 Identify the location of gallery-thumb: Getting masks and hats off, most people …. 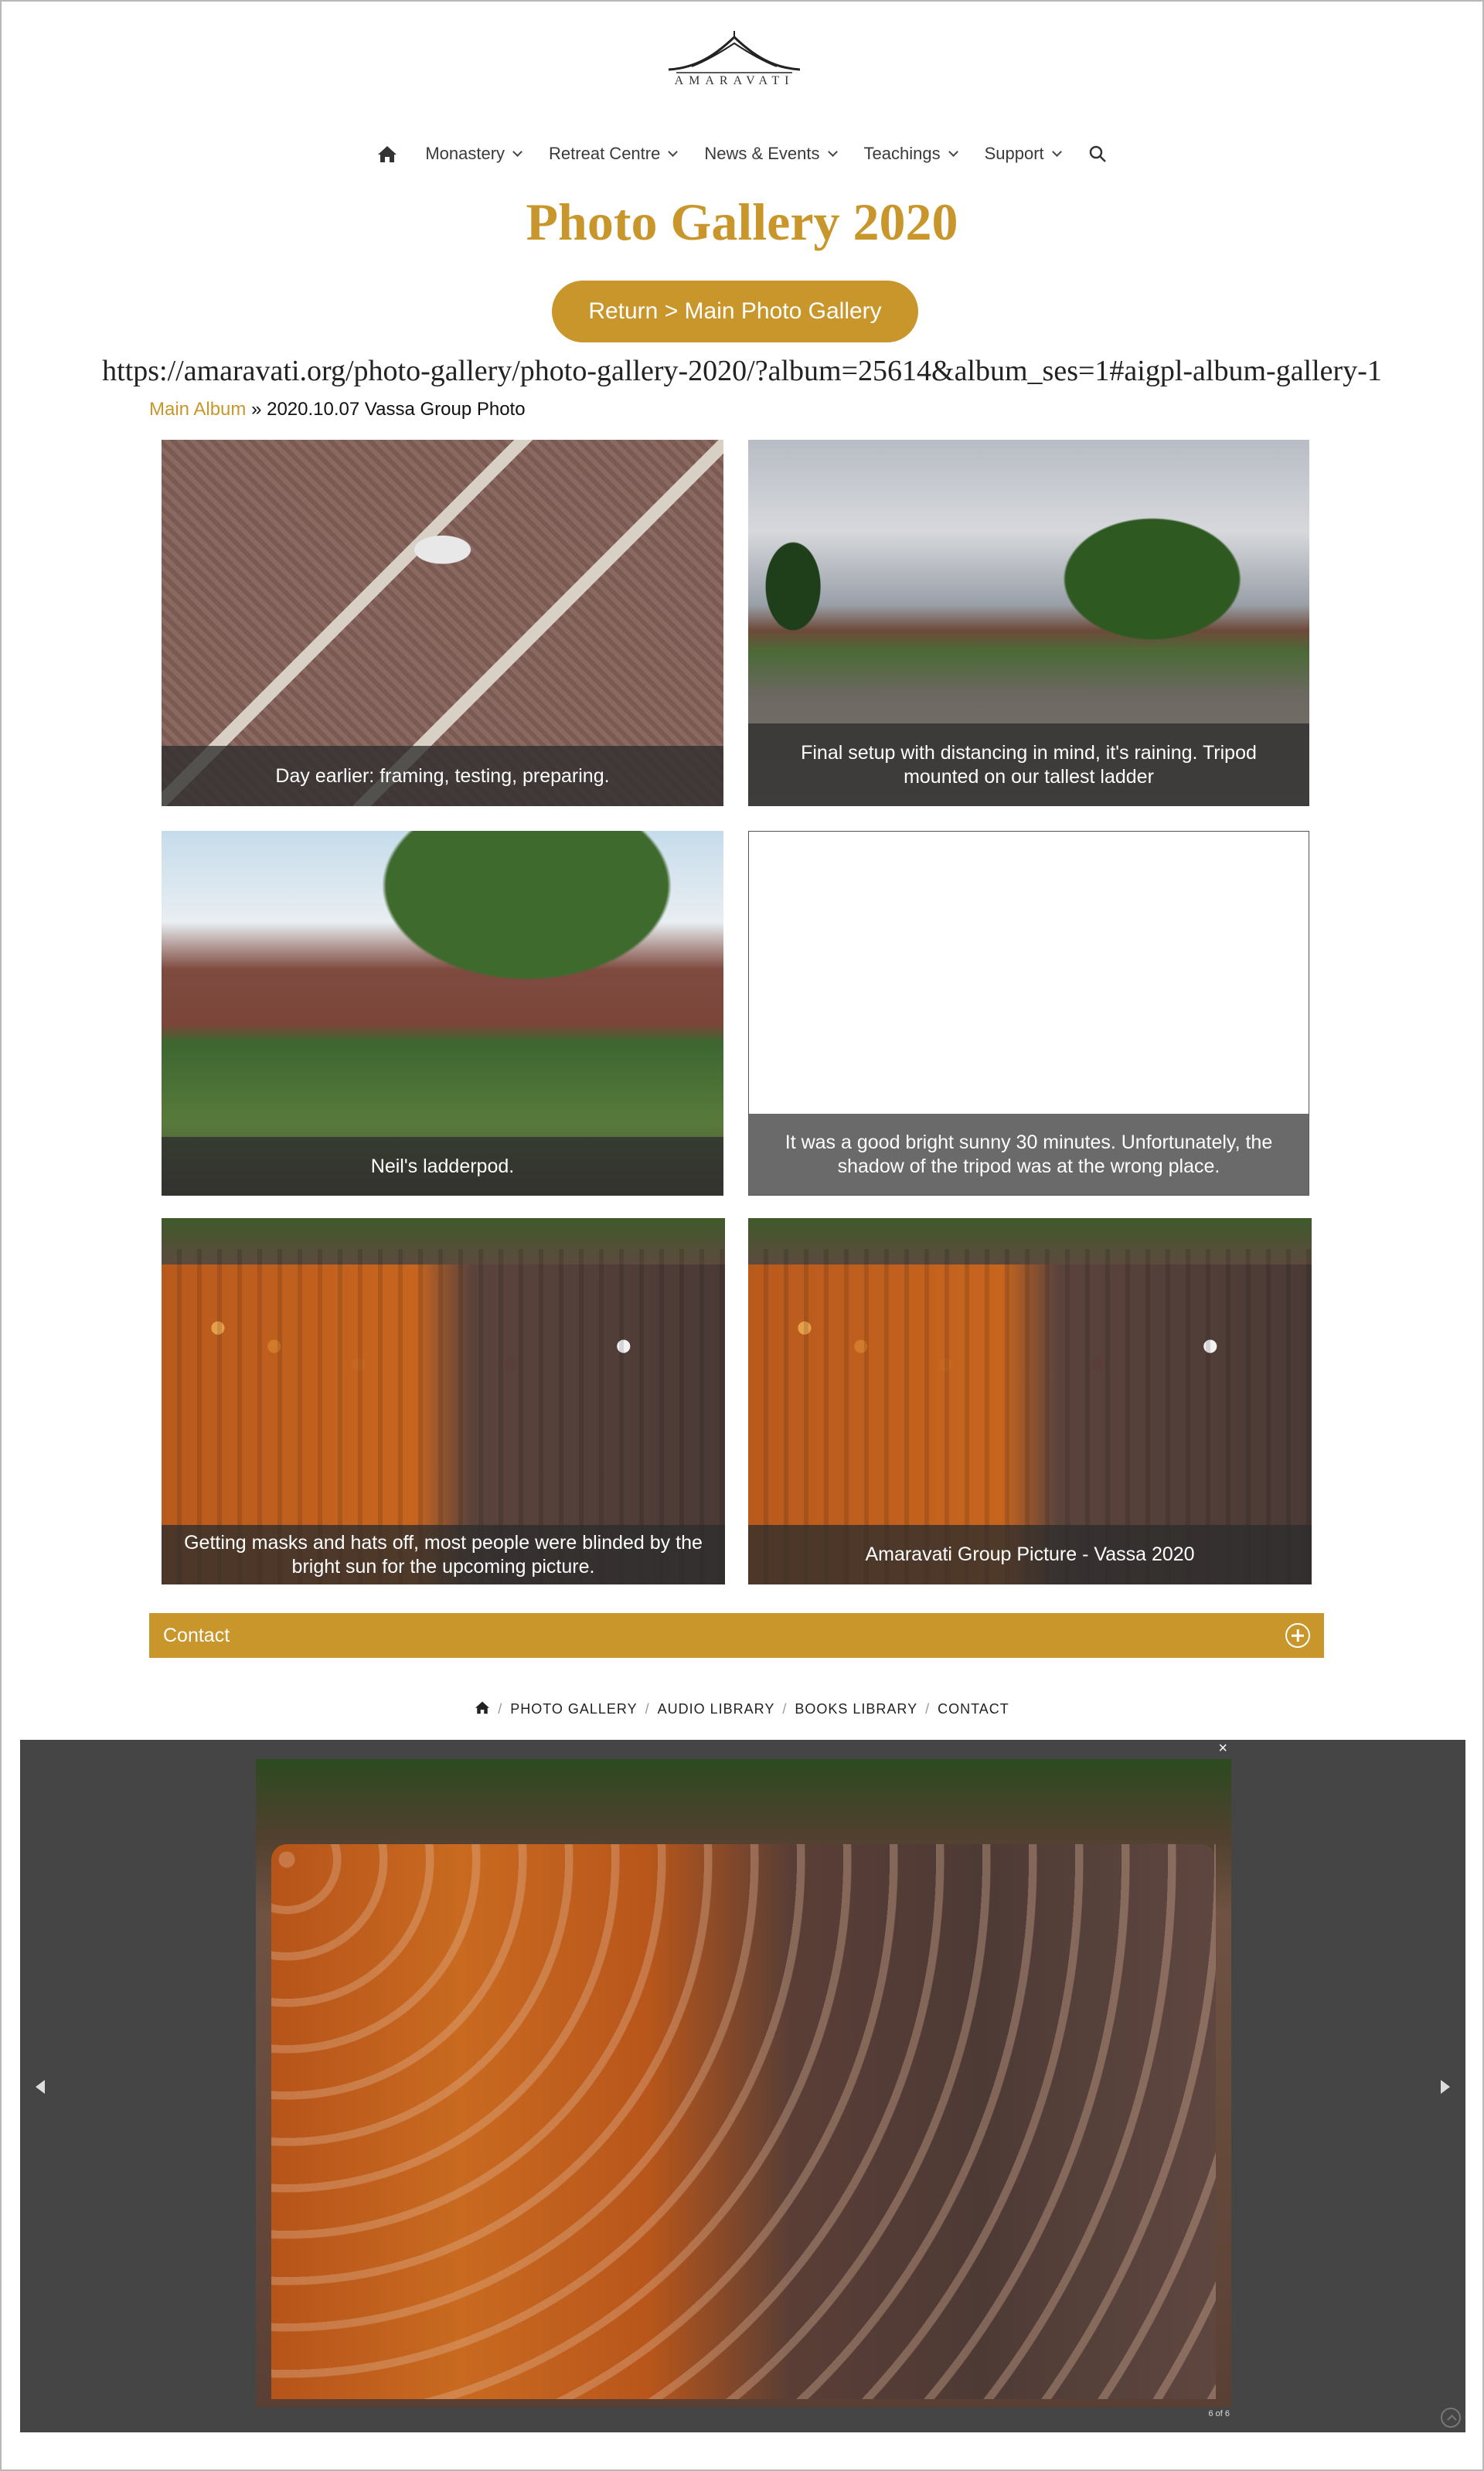
(443, 1401).